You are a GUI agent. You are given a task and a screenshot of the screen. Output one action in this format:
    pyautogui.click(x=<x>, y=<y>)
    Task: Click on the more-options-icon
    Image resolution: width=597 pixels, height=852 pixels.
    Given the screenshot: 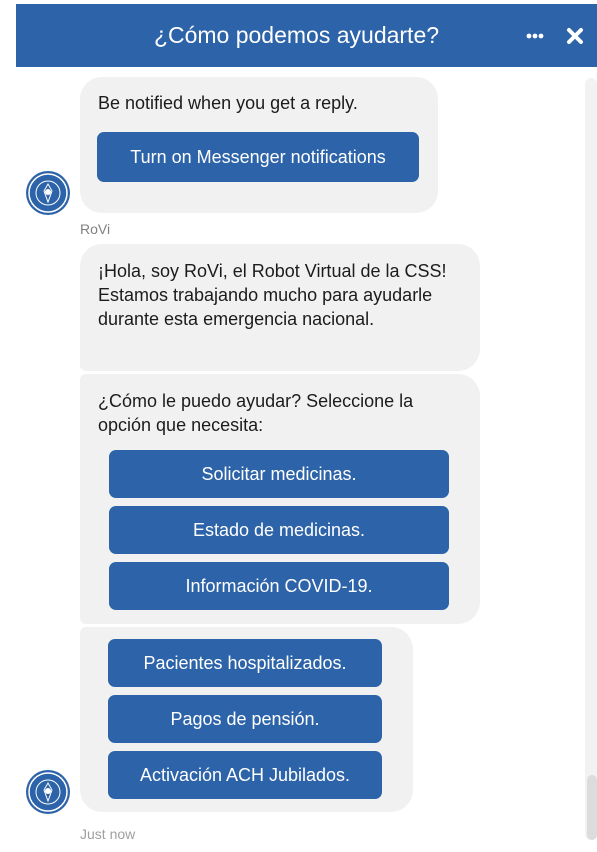 What is the action you would take?
    pyautogui.click(x=535, y=35)
    